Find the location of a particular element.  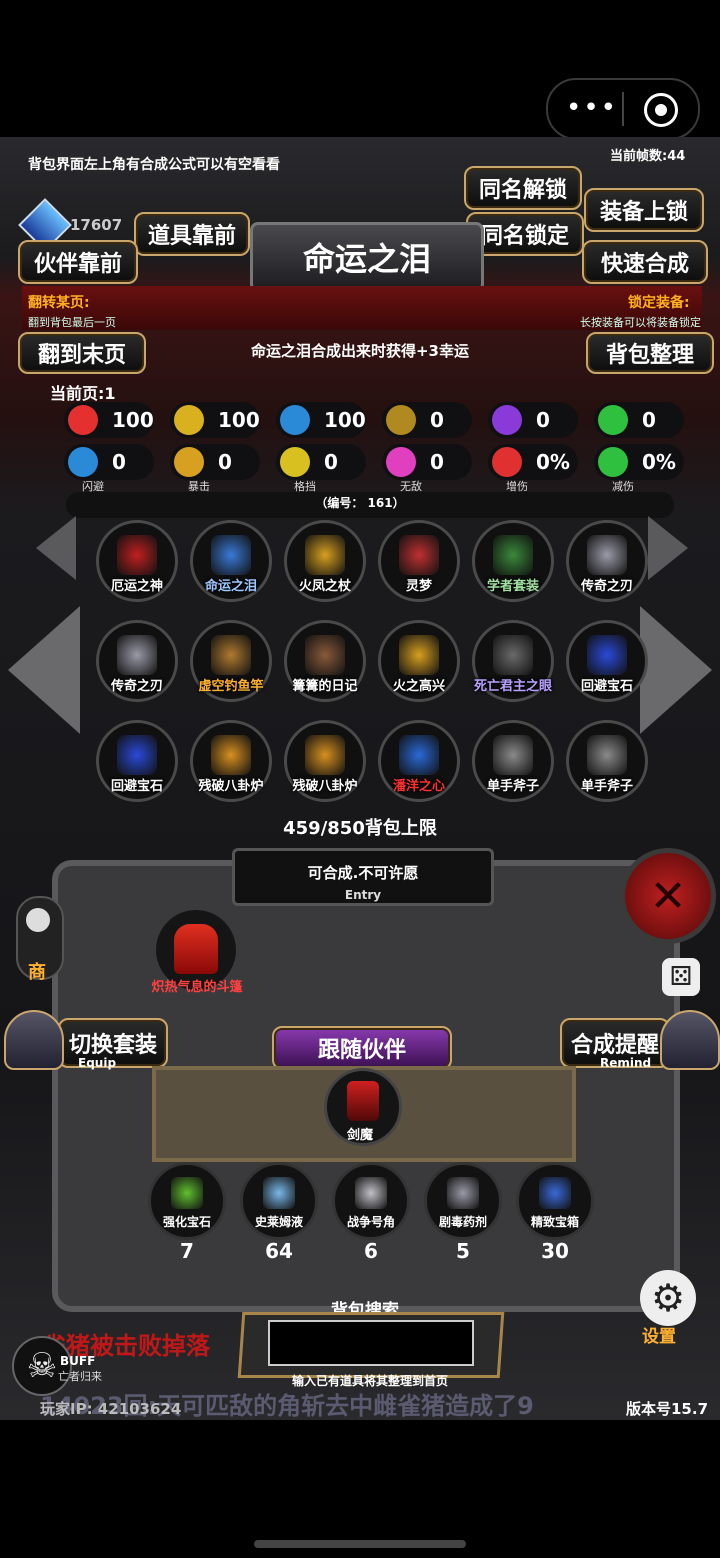

material-slot: 强化宝石 7 is located at coordinates (187, 1212).